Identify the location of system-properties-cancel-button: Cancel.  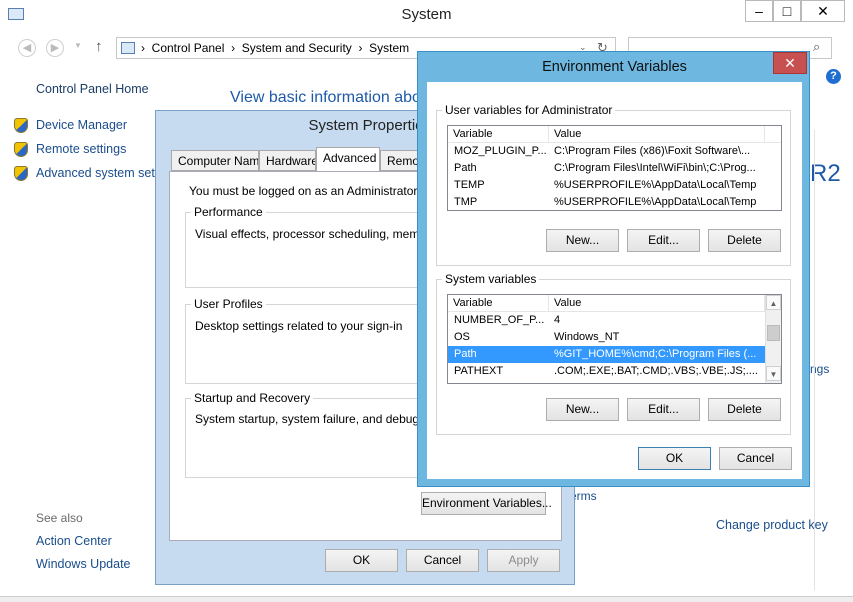
(442, 560).